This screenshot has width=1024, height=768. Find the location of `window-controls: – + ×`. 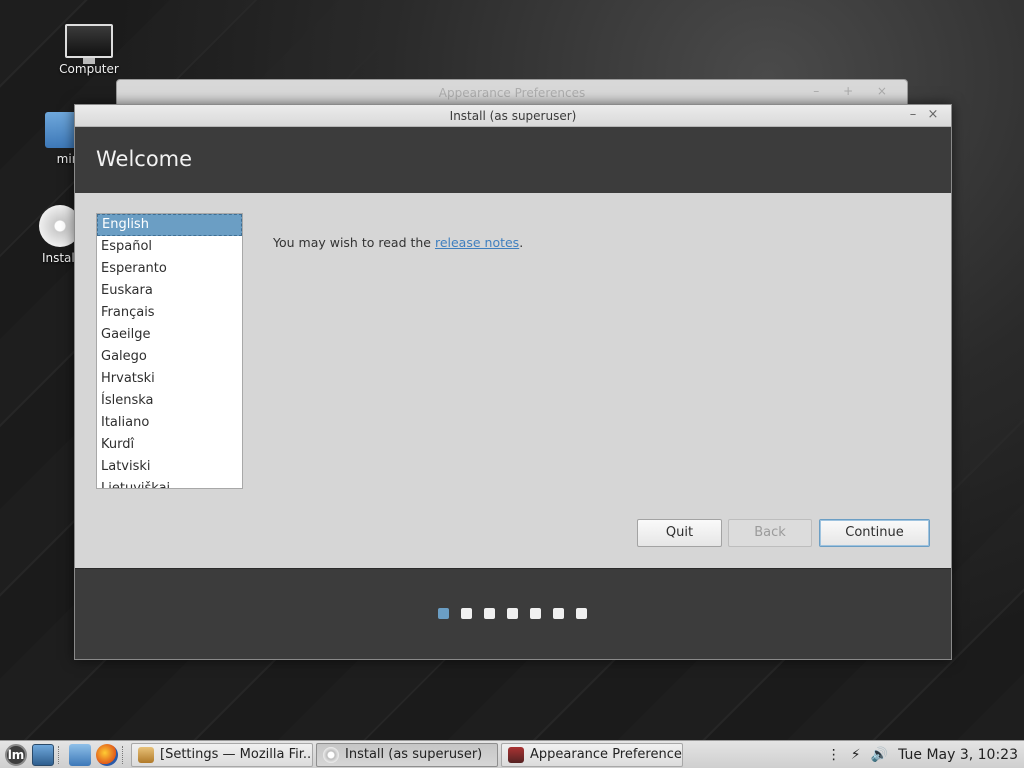

window-controls: – + × is located at coordinates (855, 91).